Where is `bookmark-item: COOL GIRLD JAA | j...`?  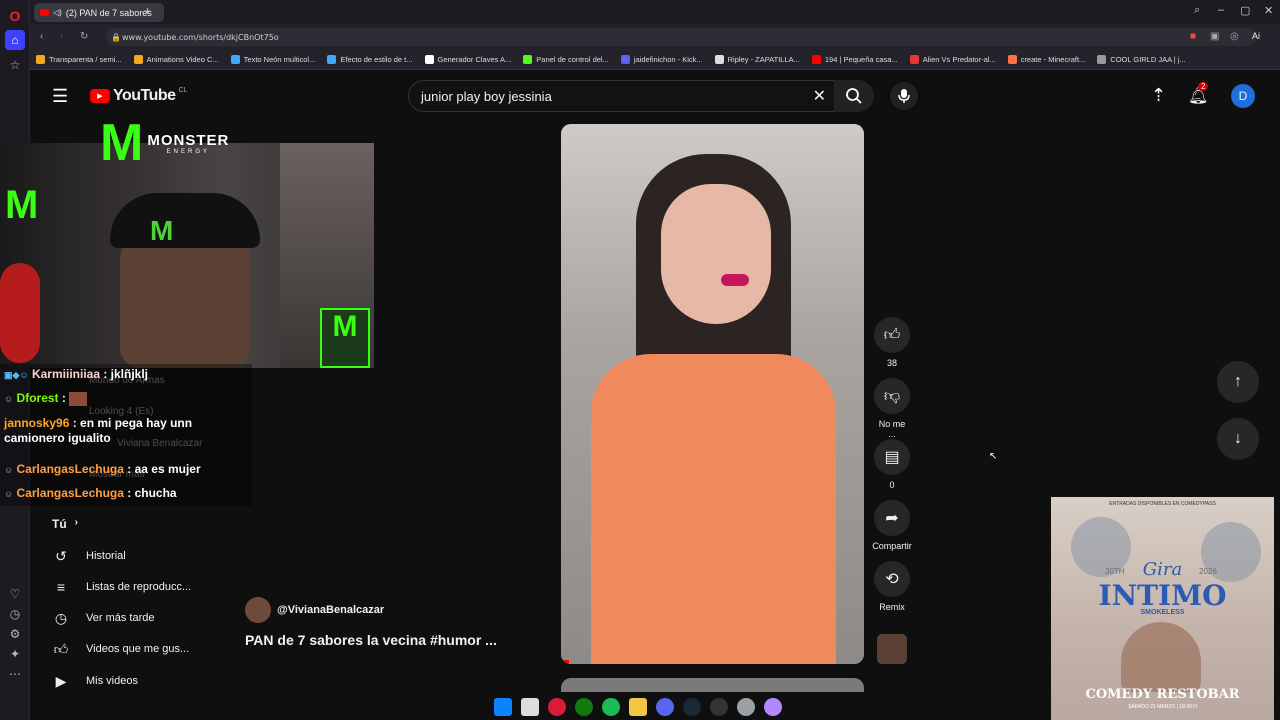
bookmark-item: COOL GIRLD JAA | j... is located at coordinates (1141, 60).